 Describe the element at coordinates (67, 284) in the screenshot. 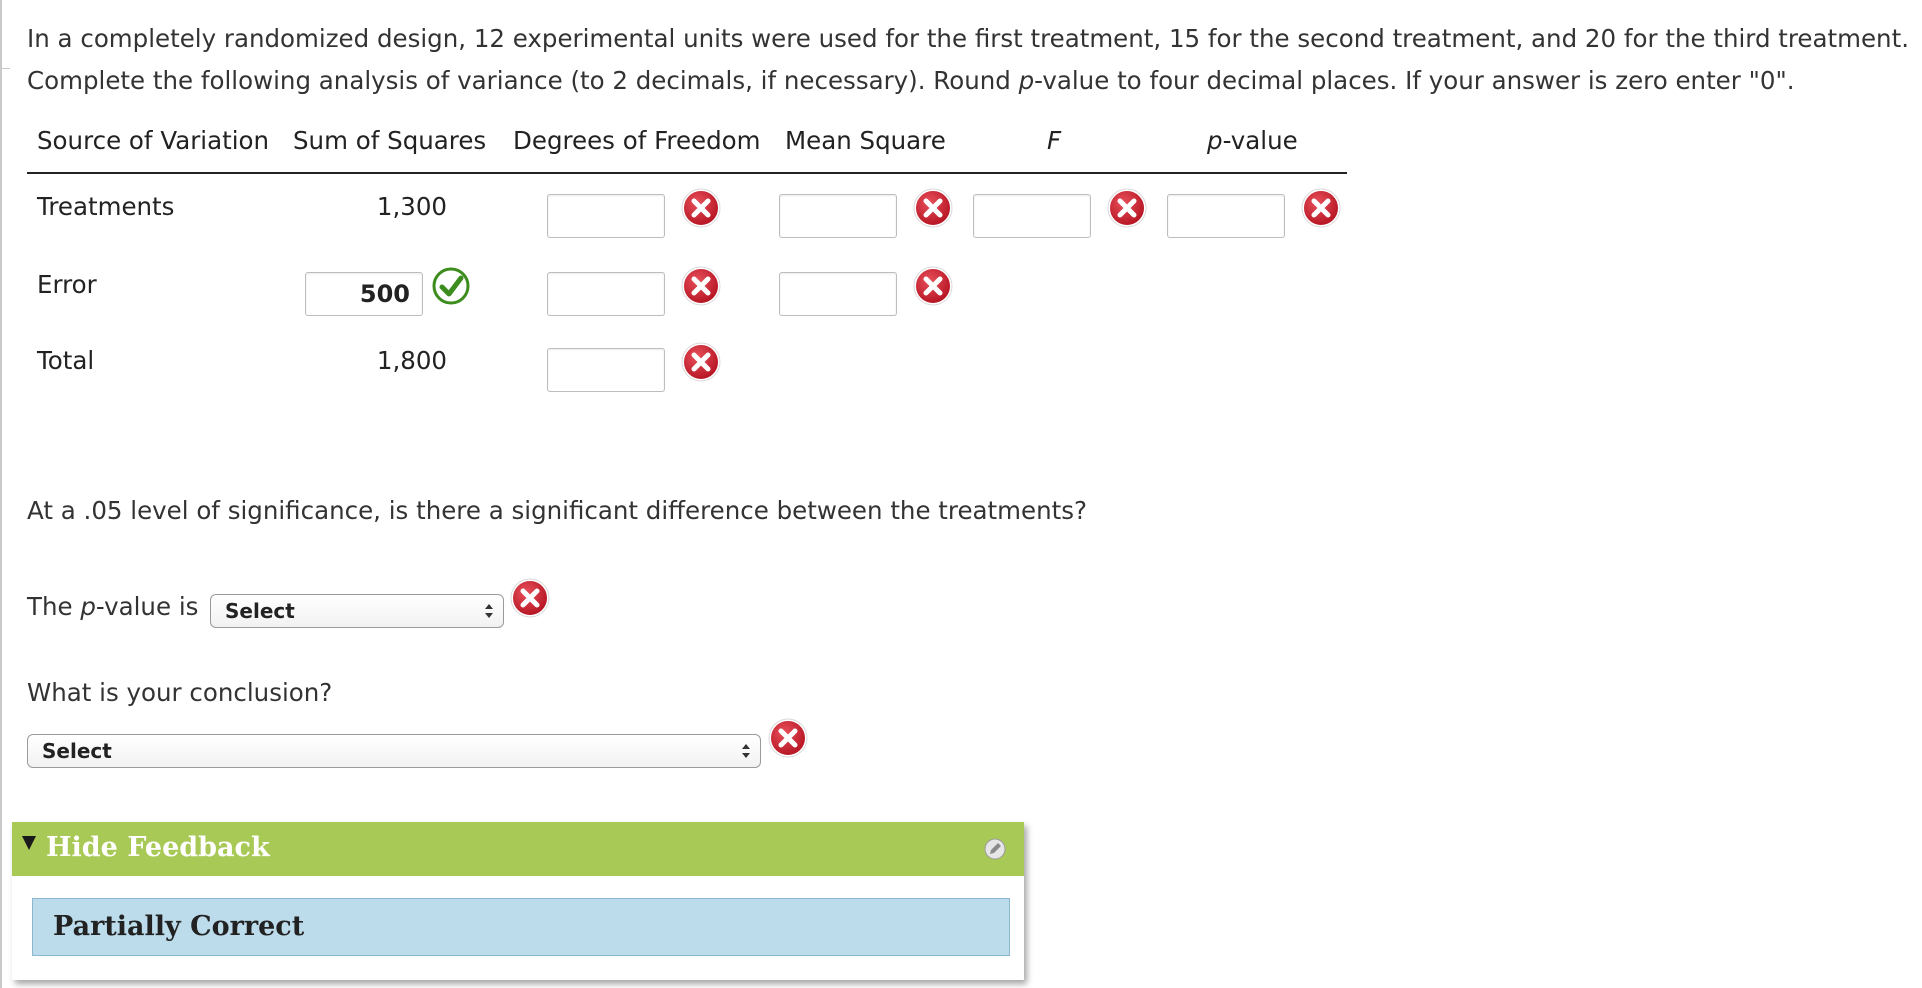

I see `row-label-error: Error` at that location.